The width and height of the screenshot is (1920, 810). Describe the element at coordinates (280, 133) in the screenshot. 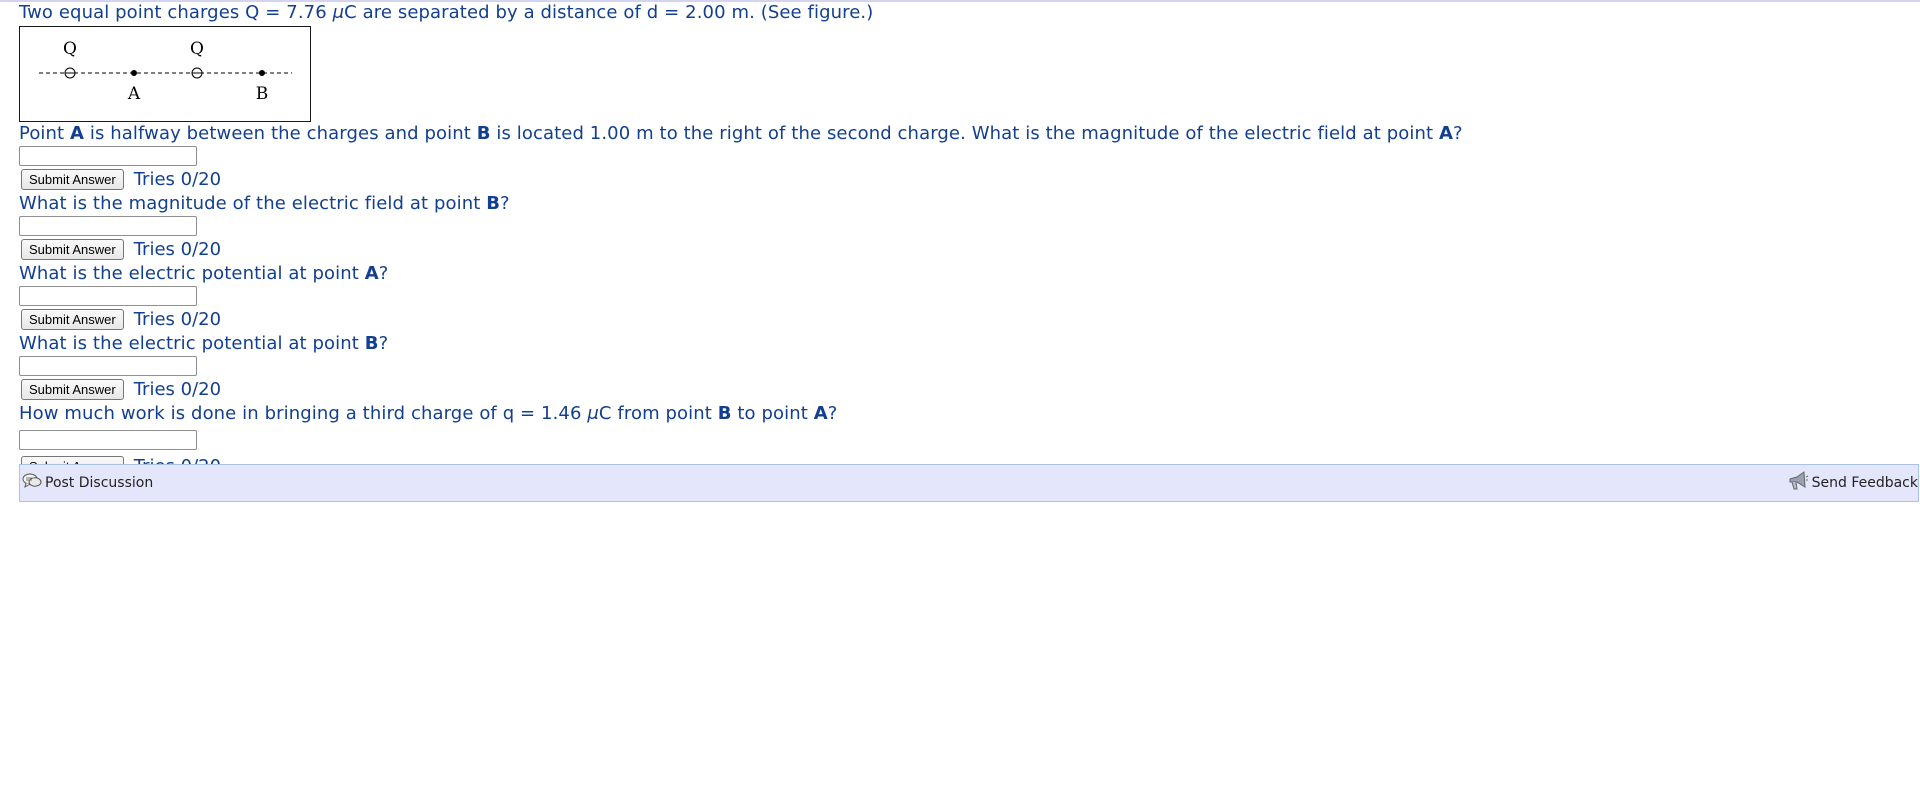

I see `q1-text-part: is halfway between the charges and point` at that location.